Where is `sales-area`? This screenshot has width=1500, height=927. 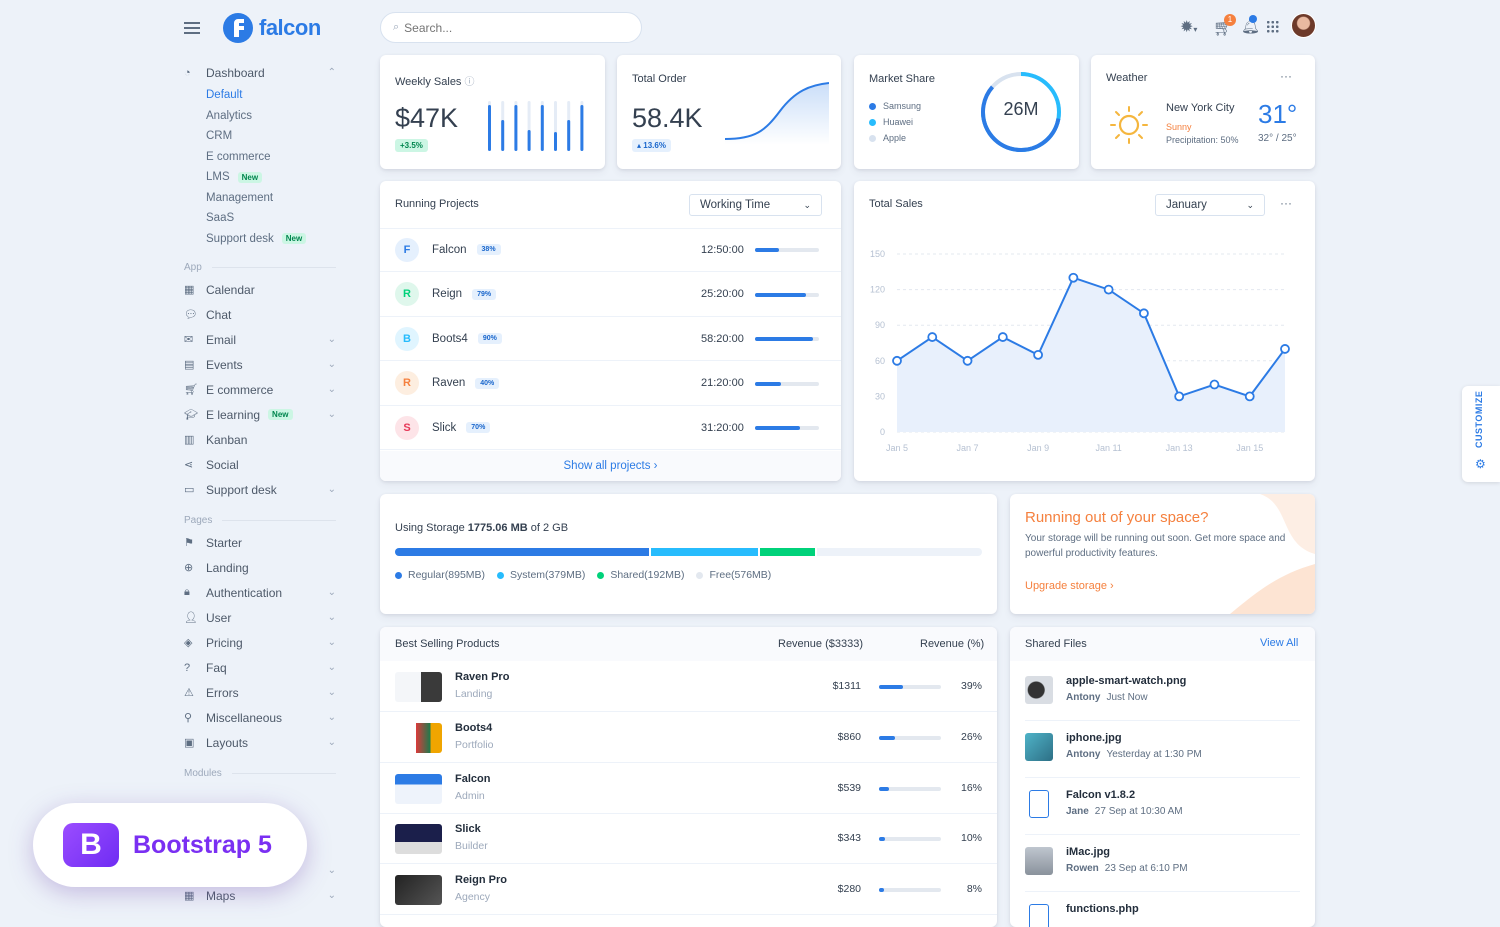
sales-area is located at coordinates (1091, 354).